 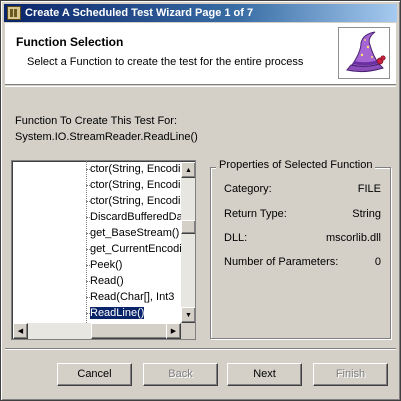 I want to click on page-title: Function Selection, so click(x=70, y=42).